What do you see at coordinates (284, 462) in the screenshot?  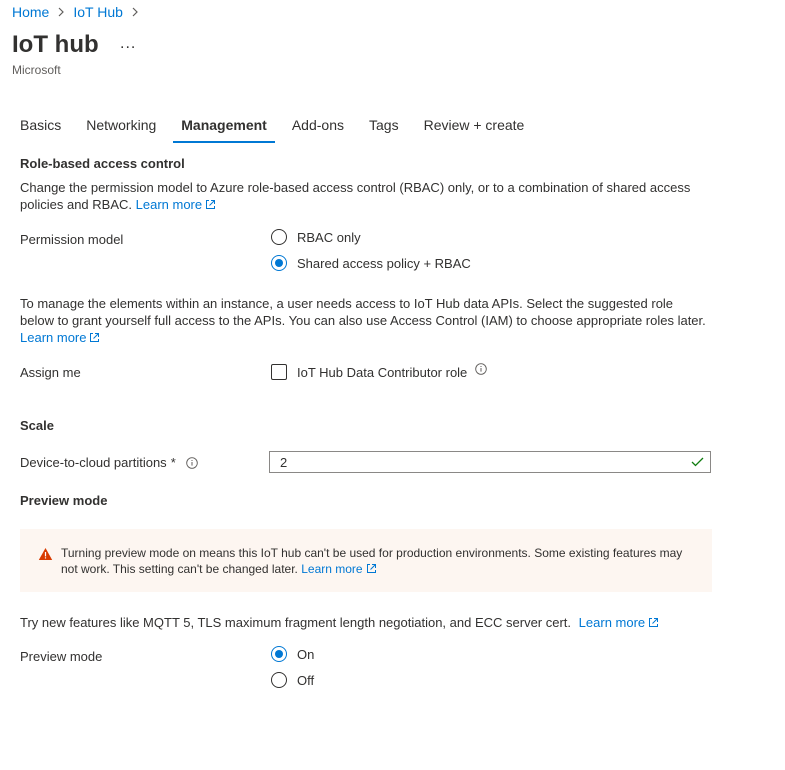 I see `partitions-input-value: 2` at bounding box center [284, 462].